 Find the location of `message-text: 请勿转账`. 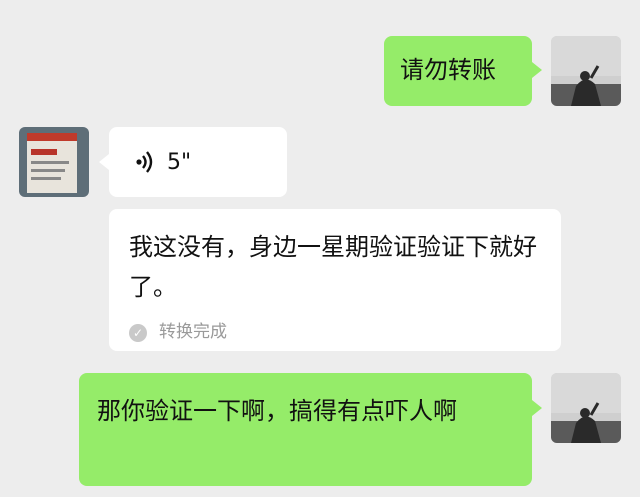

message-text: 请勿转账 is located at coordinates (448, 70).